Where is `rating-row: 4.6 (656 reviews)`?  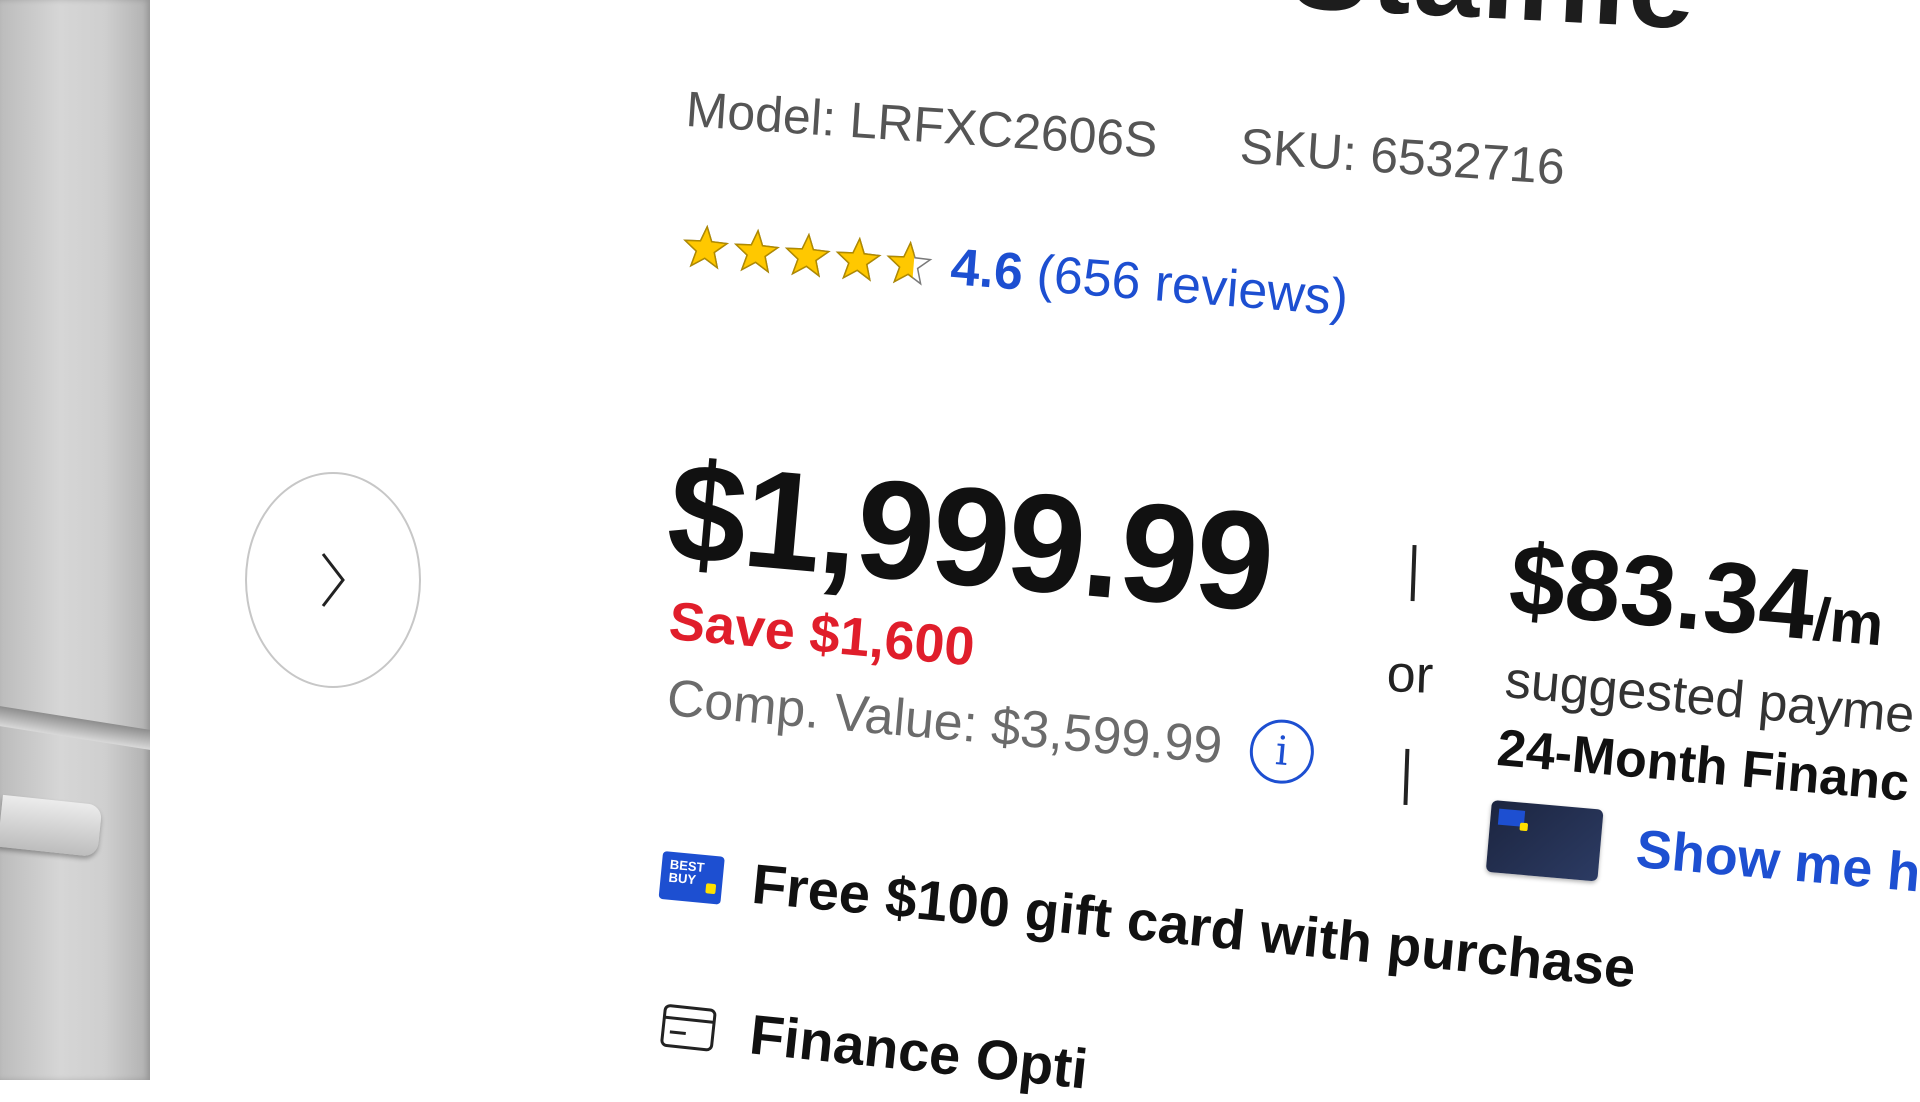 rating-row: 4.6 (656 reviews) is located at coordinates (1014, 272).